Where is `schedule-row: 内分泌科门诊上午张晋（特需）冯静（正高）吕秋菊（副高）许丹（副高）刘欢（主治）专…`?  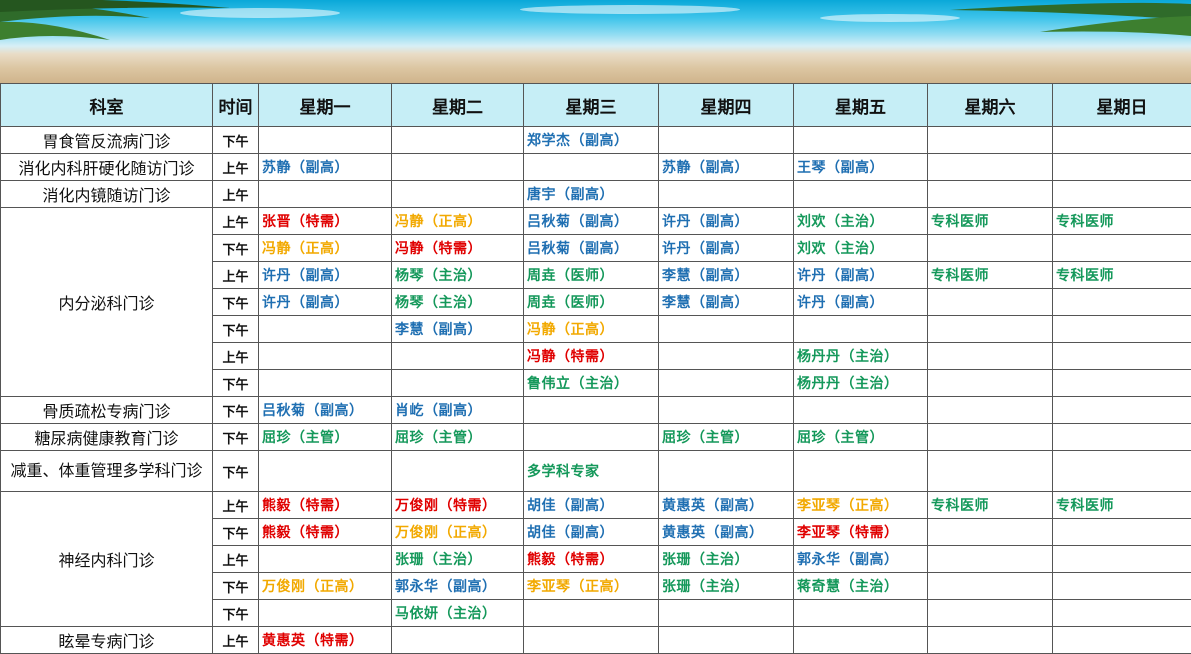
schedule-row: 内分泌科门诊上午张晋（特需）冯静（正高）吕秋菊（副高）许丹（副高）刘欢（主治）专… is located at coordinates (596, 221).